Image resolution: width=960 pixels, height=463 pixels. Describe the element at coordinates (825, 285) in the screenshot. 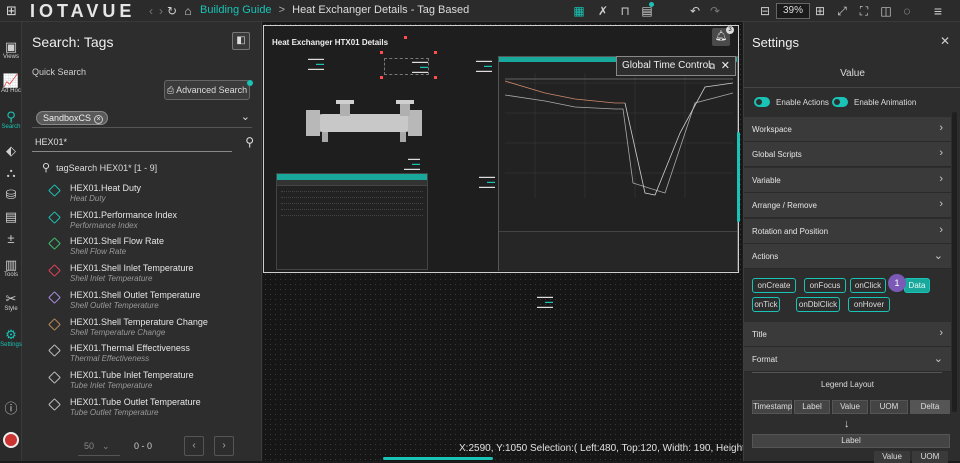

I see `event-button-onfocus: onFocus` at that location.